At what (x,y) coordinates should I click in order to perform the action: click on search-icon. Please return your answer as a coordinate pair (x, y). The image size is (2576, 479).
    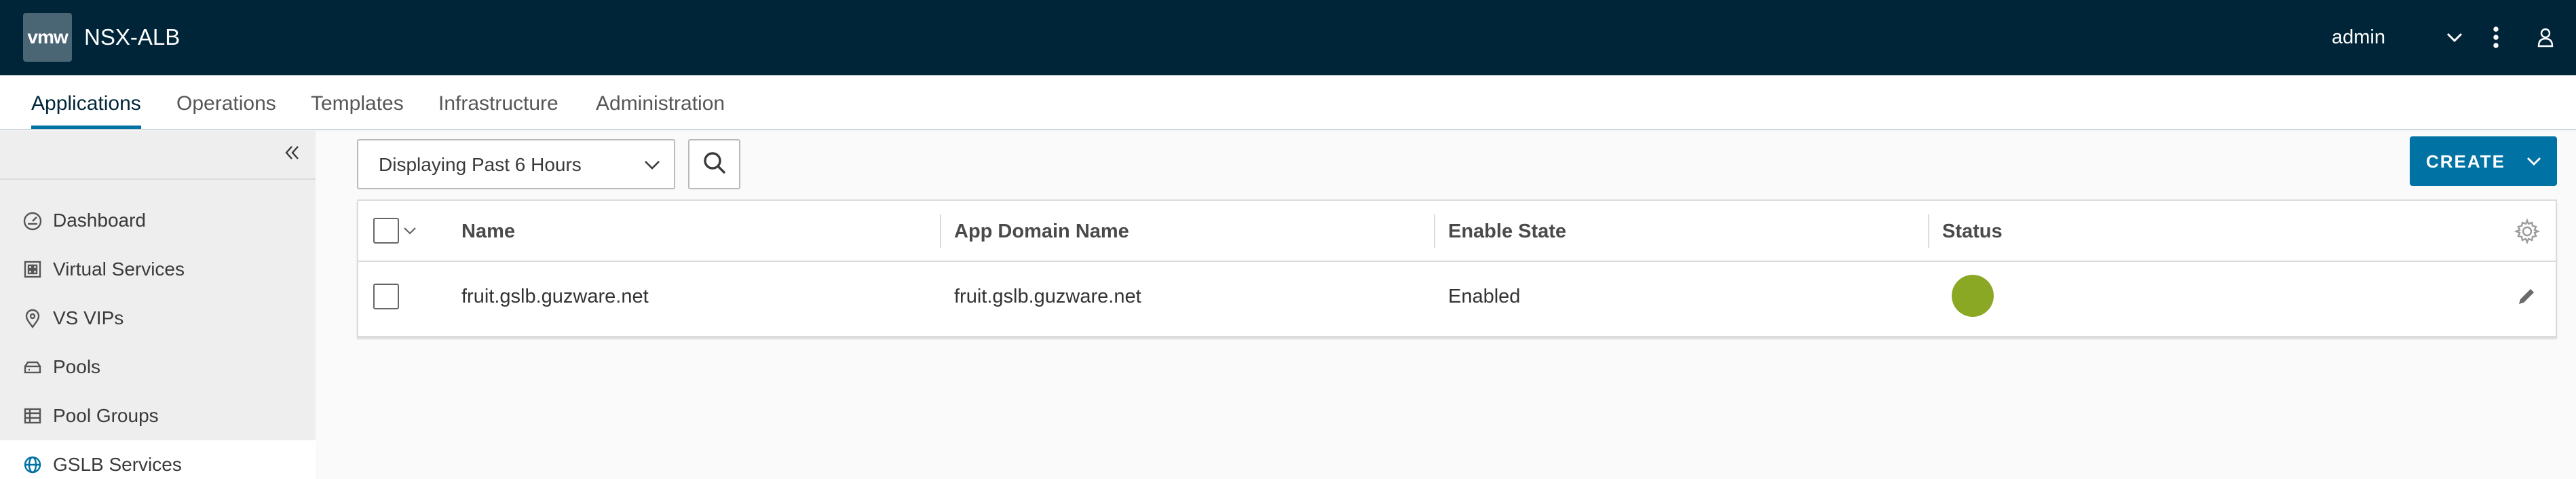
    Looking at the image, I should click on (714, 165).